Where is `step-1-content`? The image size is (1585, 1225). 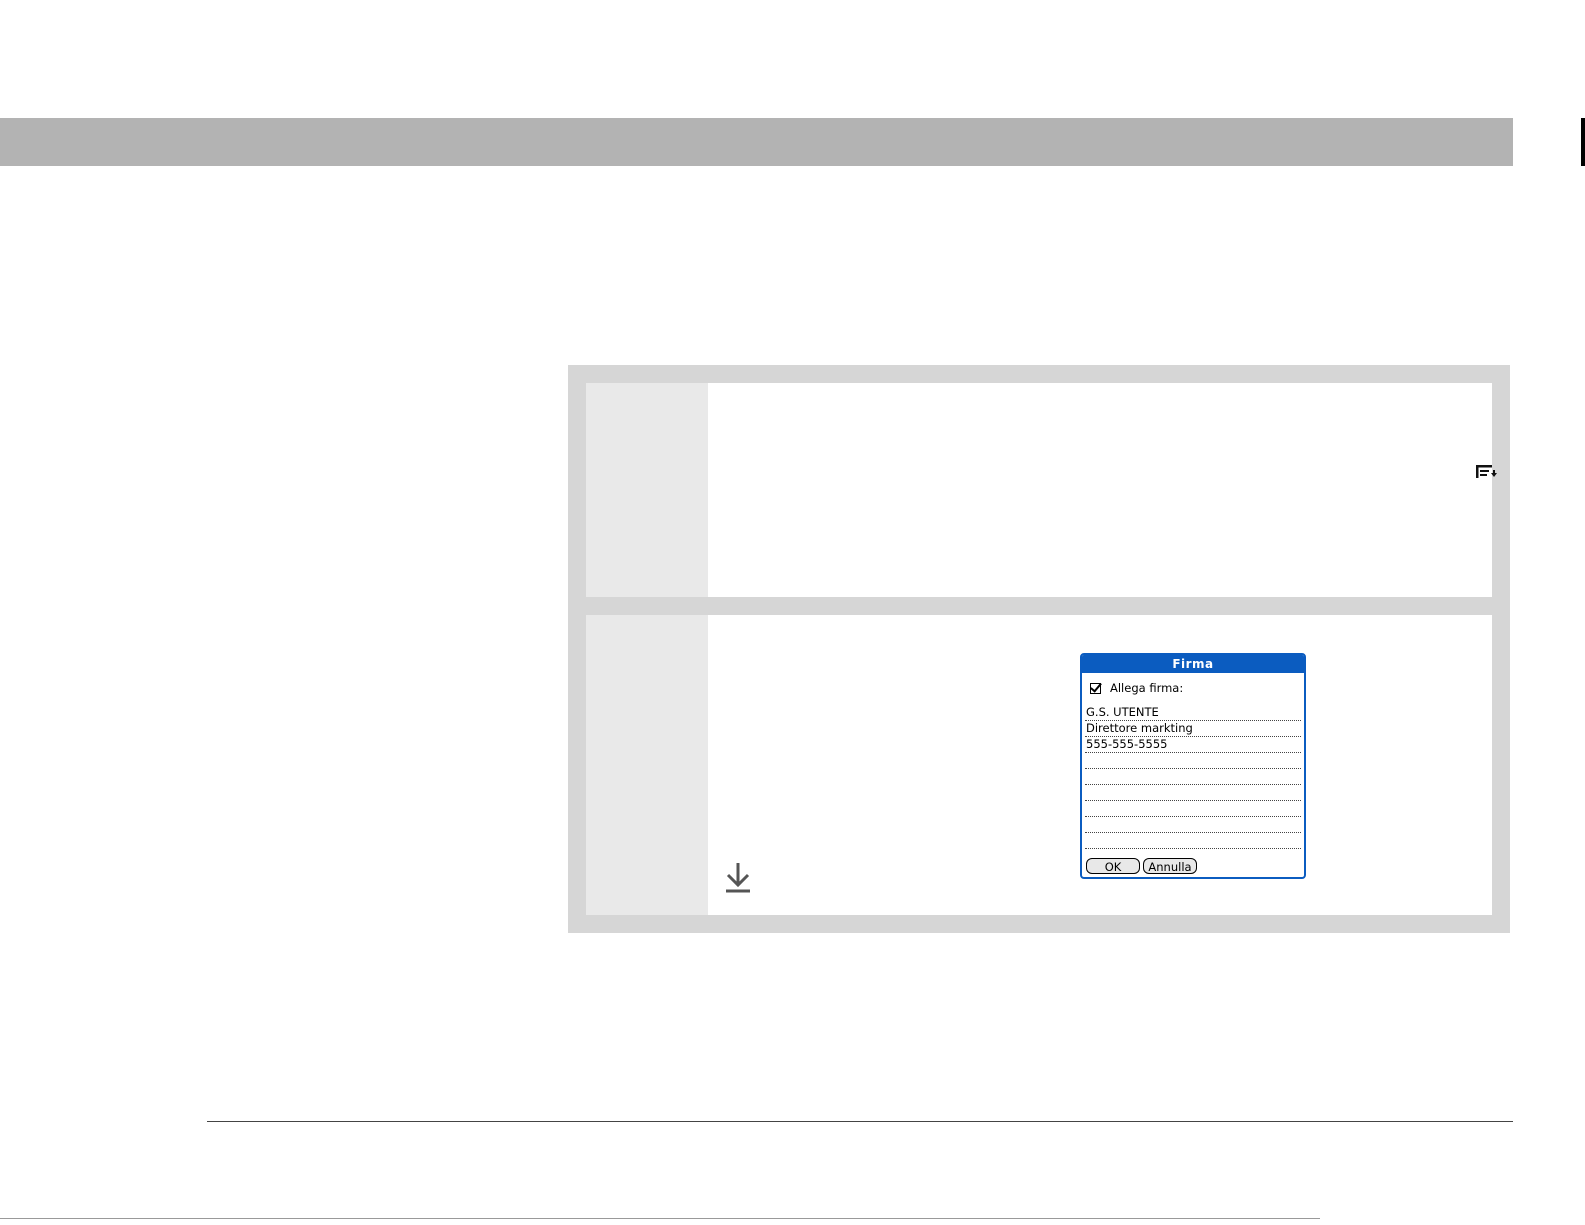 step-1-content is located at coordinates (1102, 490).